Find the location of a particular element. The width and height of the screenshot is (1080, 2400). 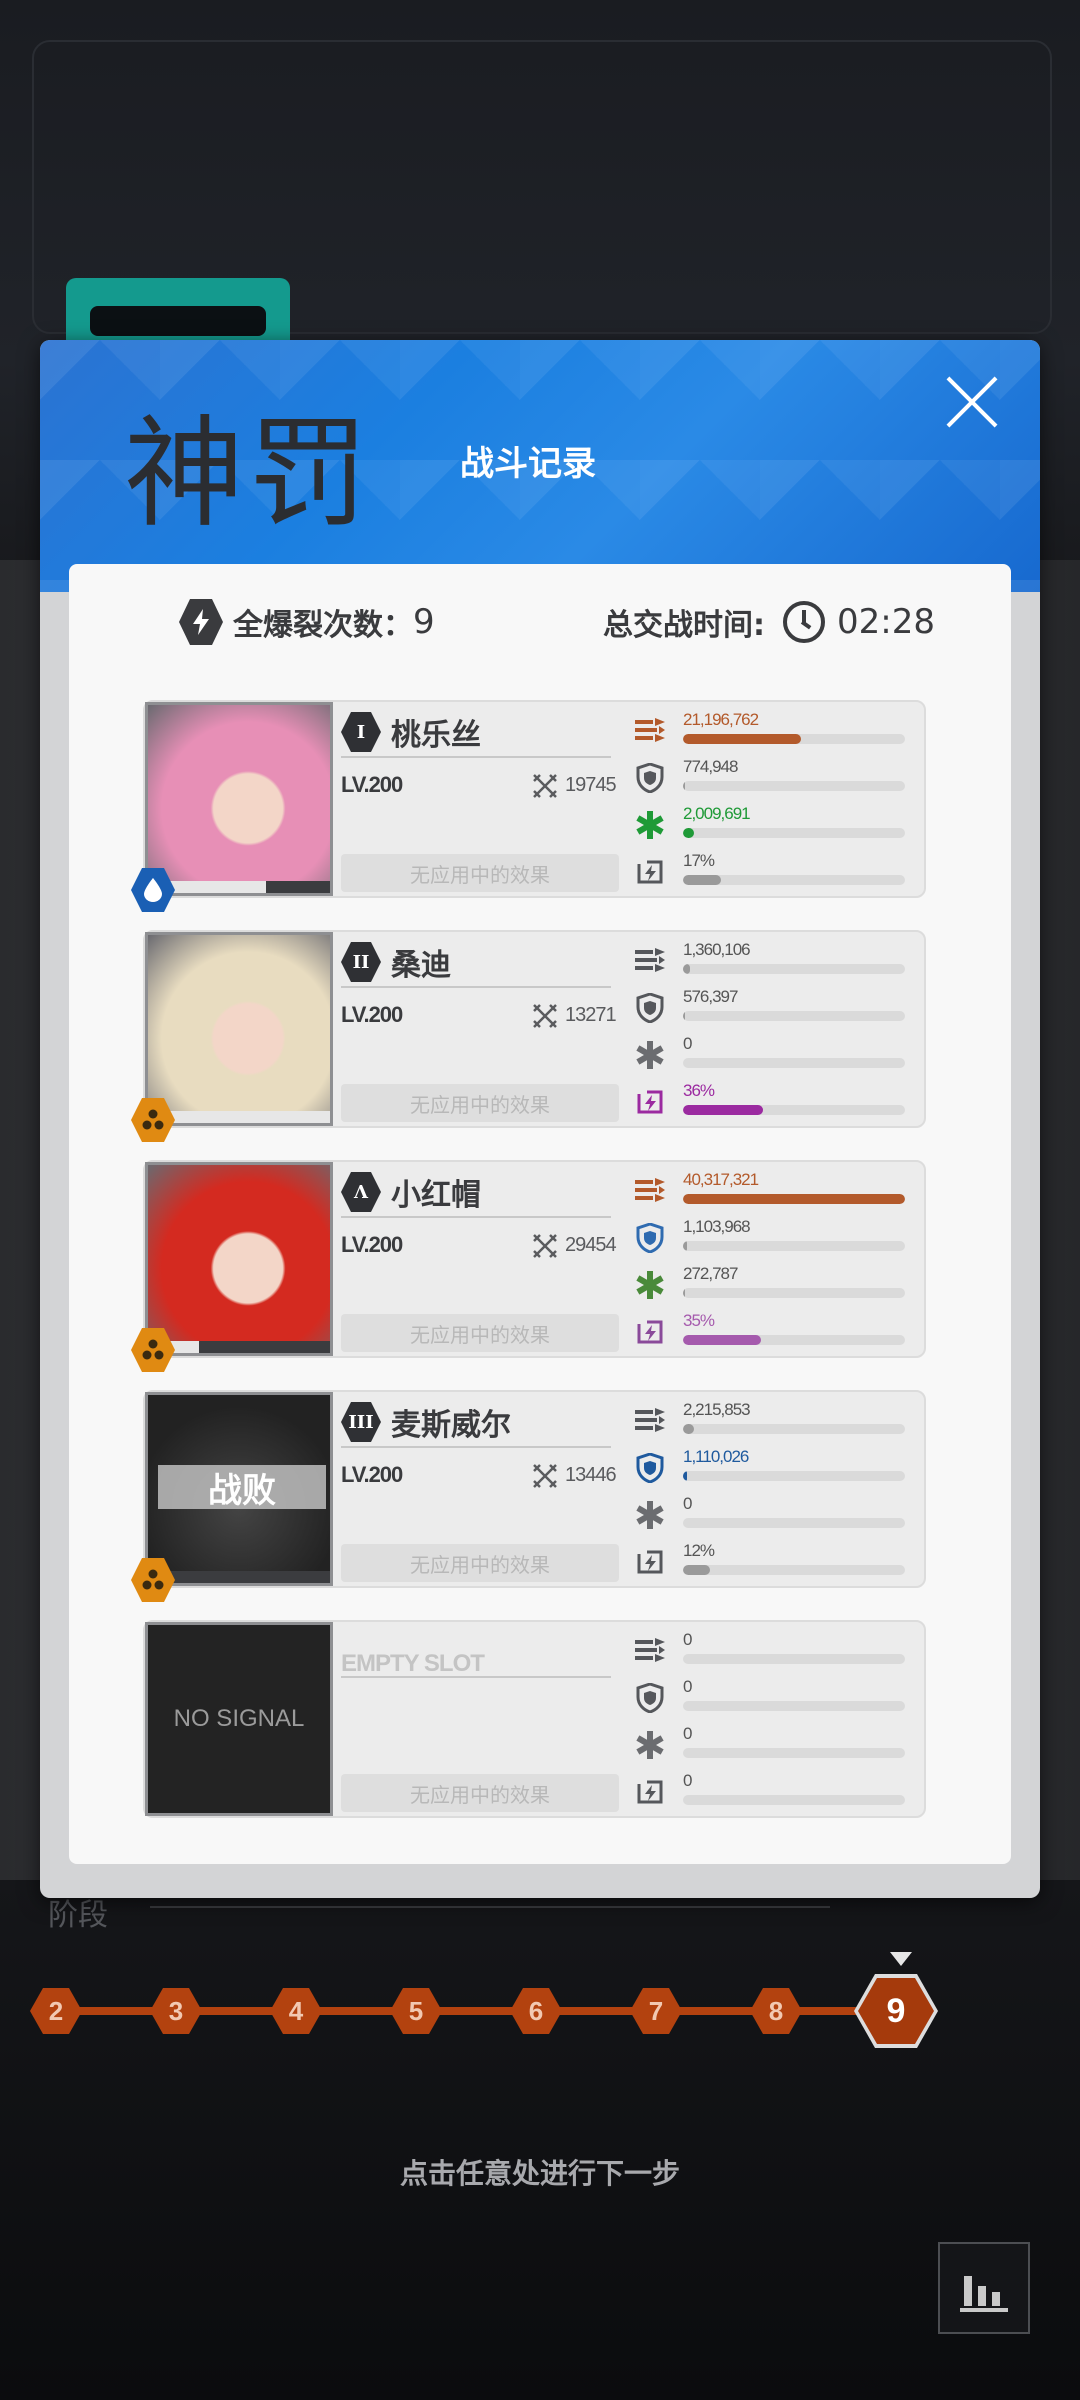

battle-time-value: 02:28 is located at coordinates (886, 622).